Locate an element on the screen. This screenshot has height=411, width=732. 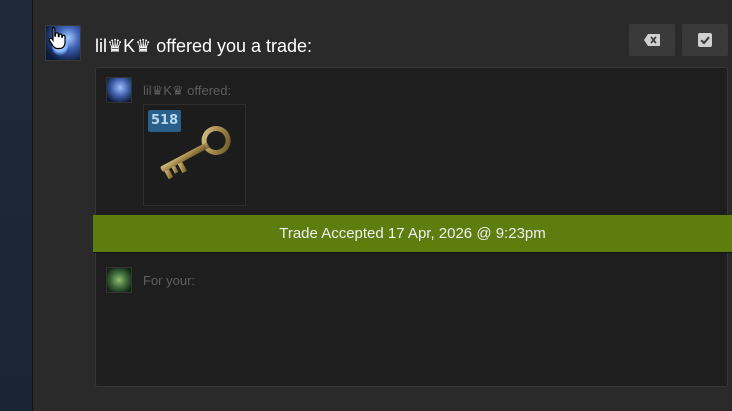
checkbox-icon is located at coordinates (705, 40).